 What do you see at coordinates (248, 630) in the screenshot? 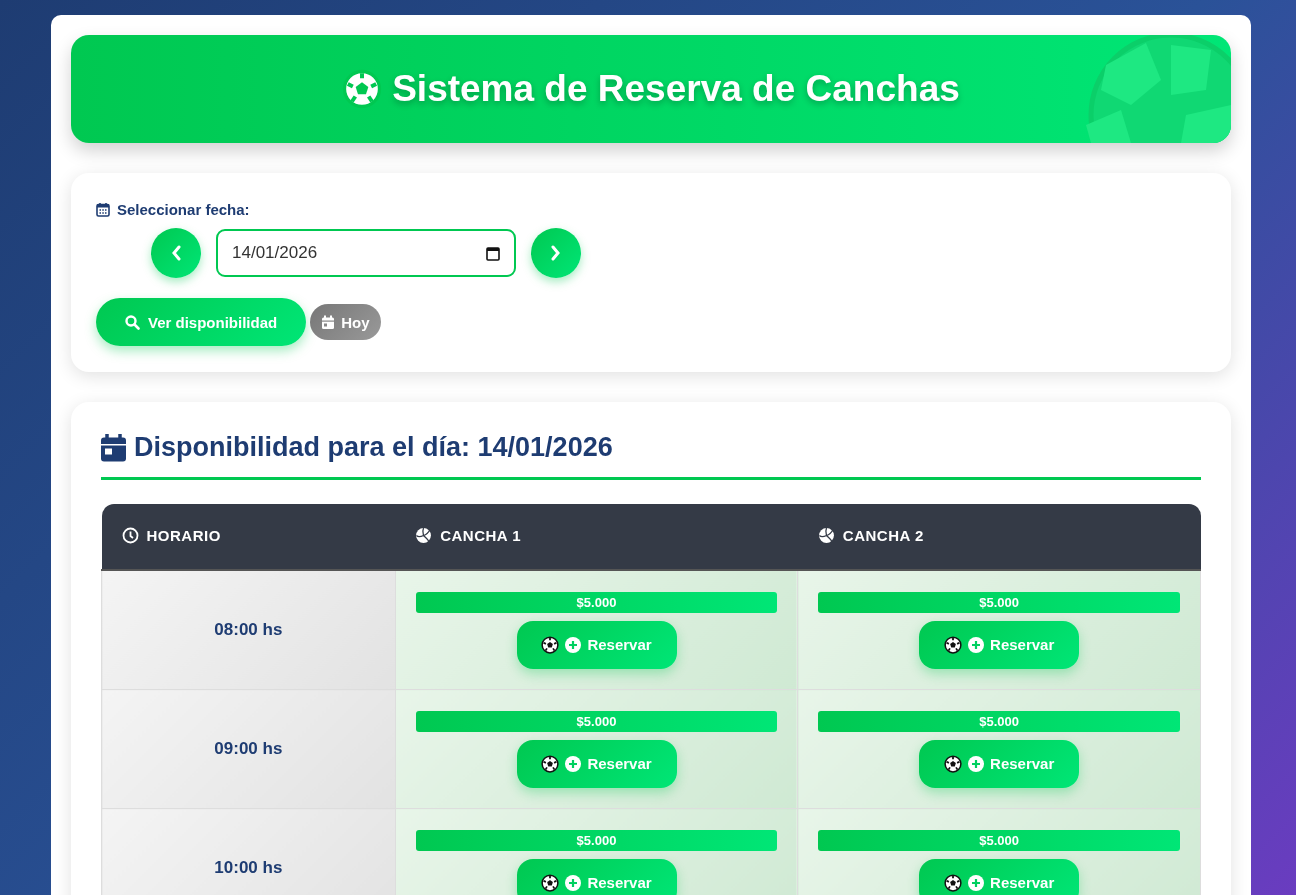
I see `time-cell: 08:00 hs` at bounding box center [248, 630].